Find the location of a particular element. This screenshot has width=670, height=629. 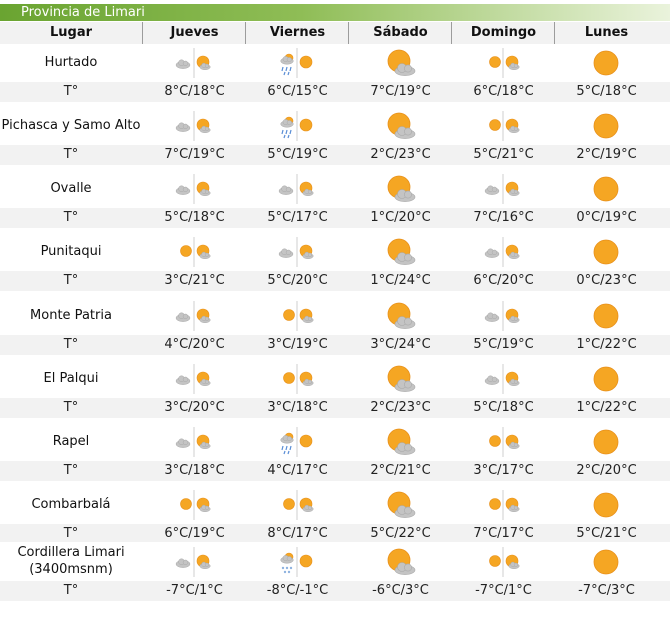

header-day-5: Lunes is located at coordinates (606, 32).